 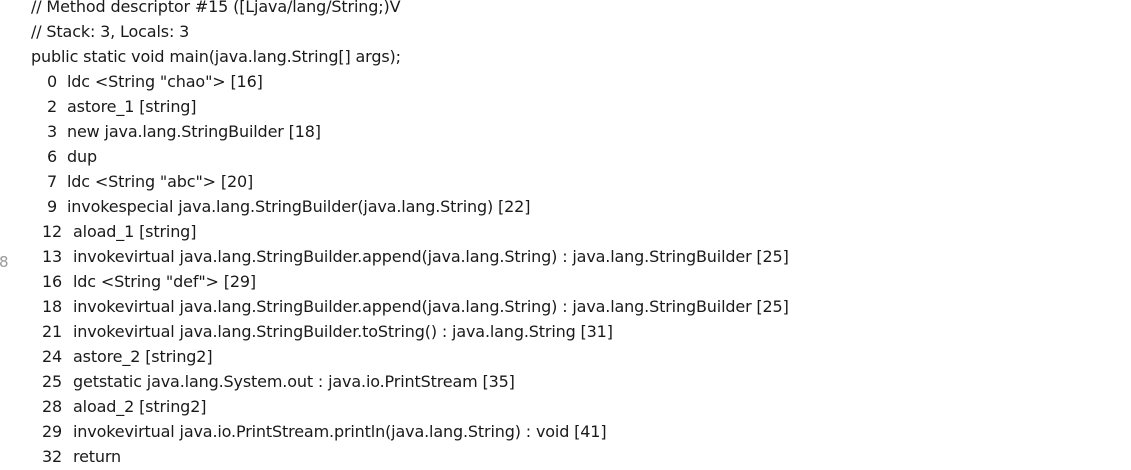 What do you see at coordinates (51, 131) in the screenshot?
I see `instruction-offset: 3` at bounding box center [51, 131].